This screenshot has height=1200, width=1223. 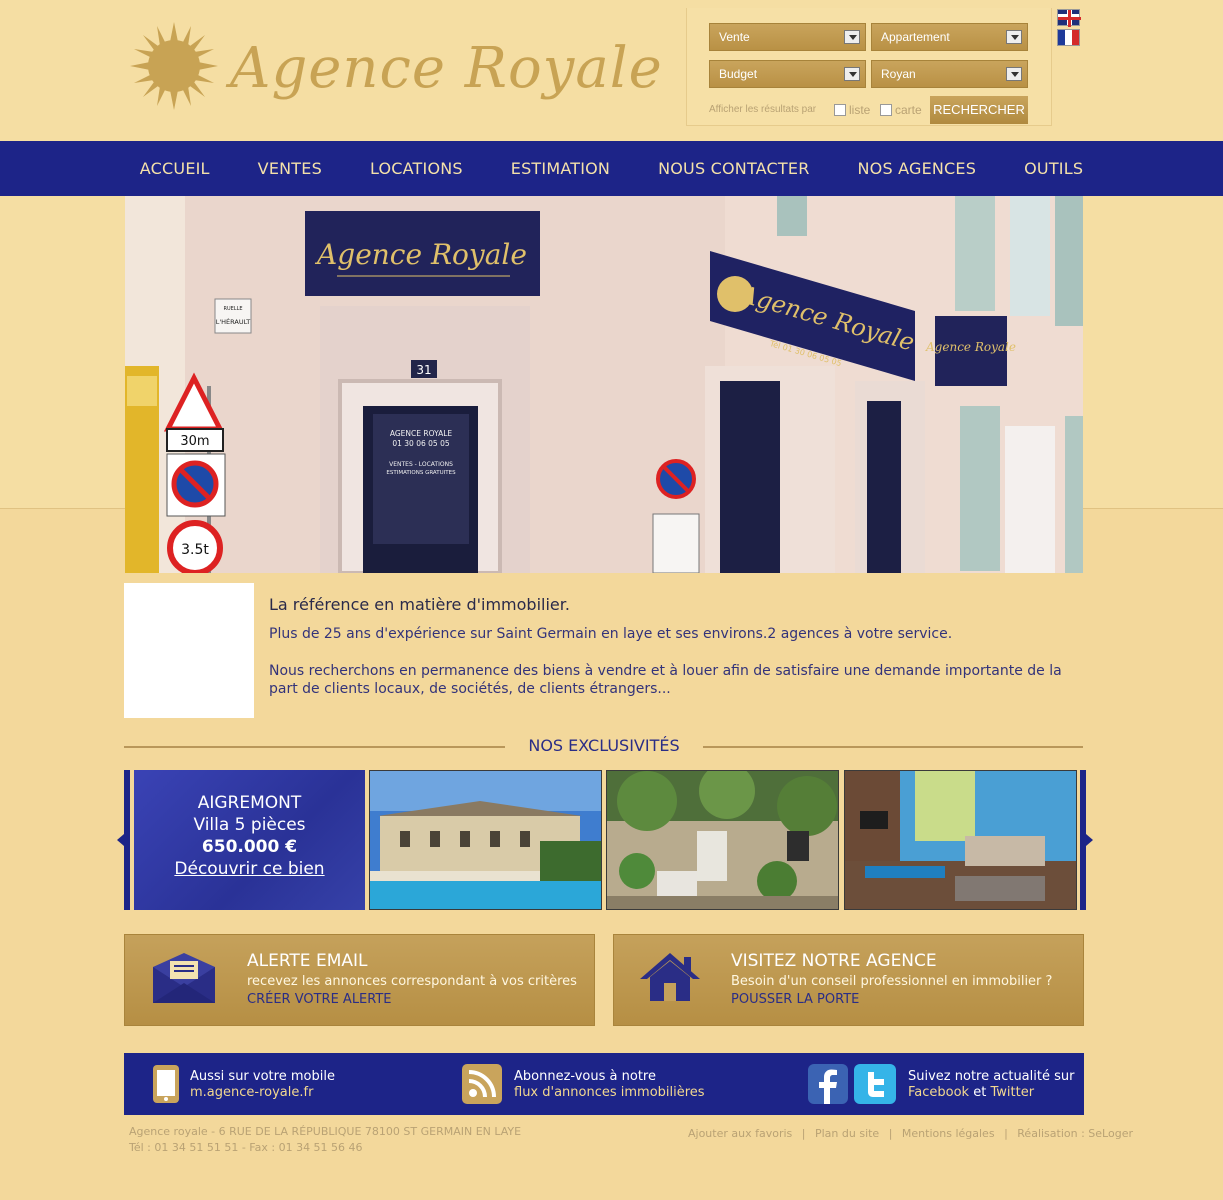 What do you see at coordinates (1089, 840) in the screenshot?
I see `carousel-next-icon` at bounding box center [1089, 840].